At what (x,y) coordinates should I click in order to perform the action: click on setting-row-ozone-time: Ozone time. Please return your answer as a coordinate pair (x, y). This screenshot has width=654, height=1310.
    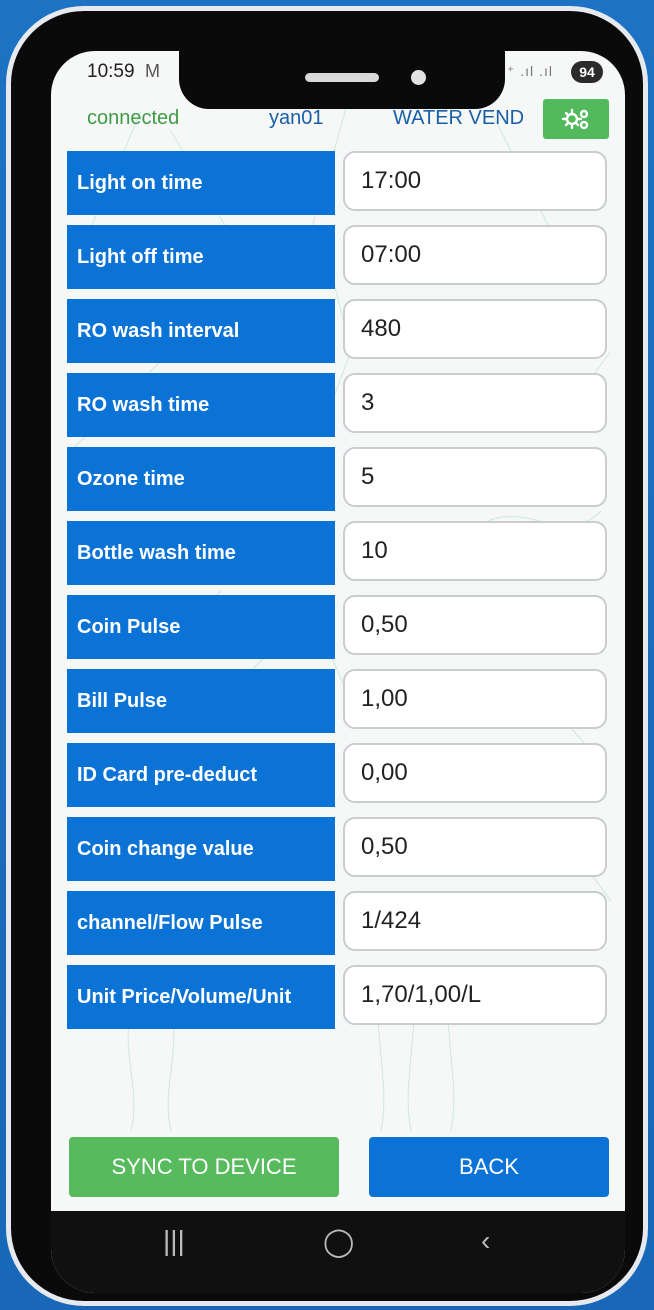
    Looking at the image, I should click on (337, 479).